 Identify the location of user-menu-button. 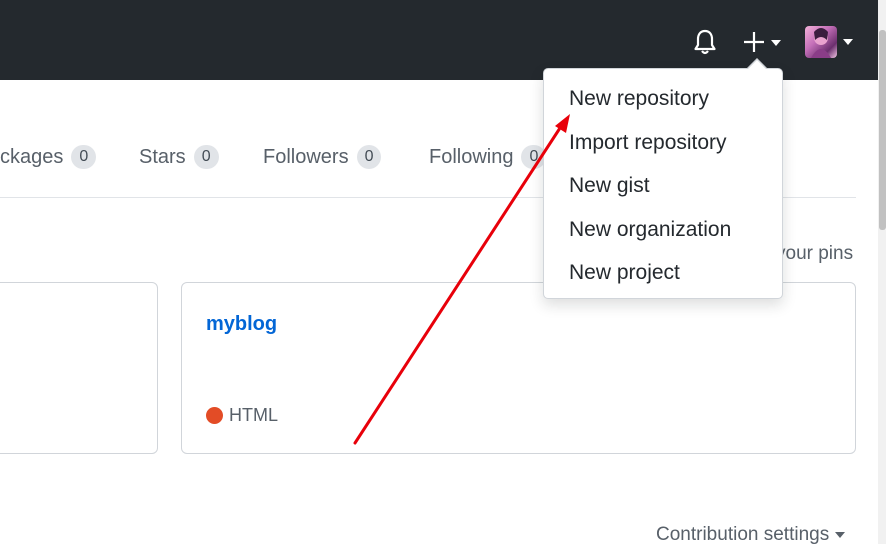
(831, 42).